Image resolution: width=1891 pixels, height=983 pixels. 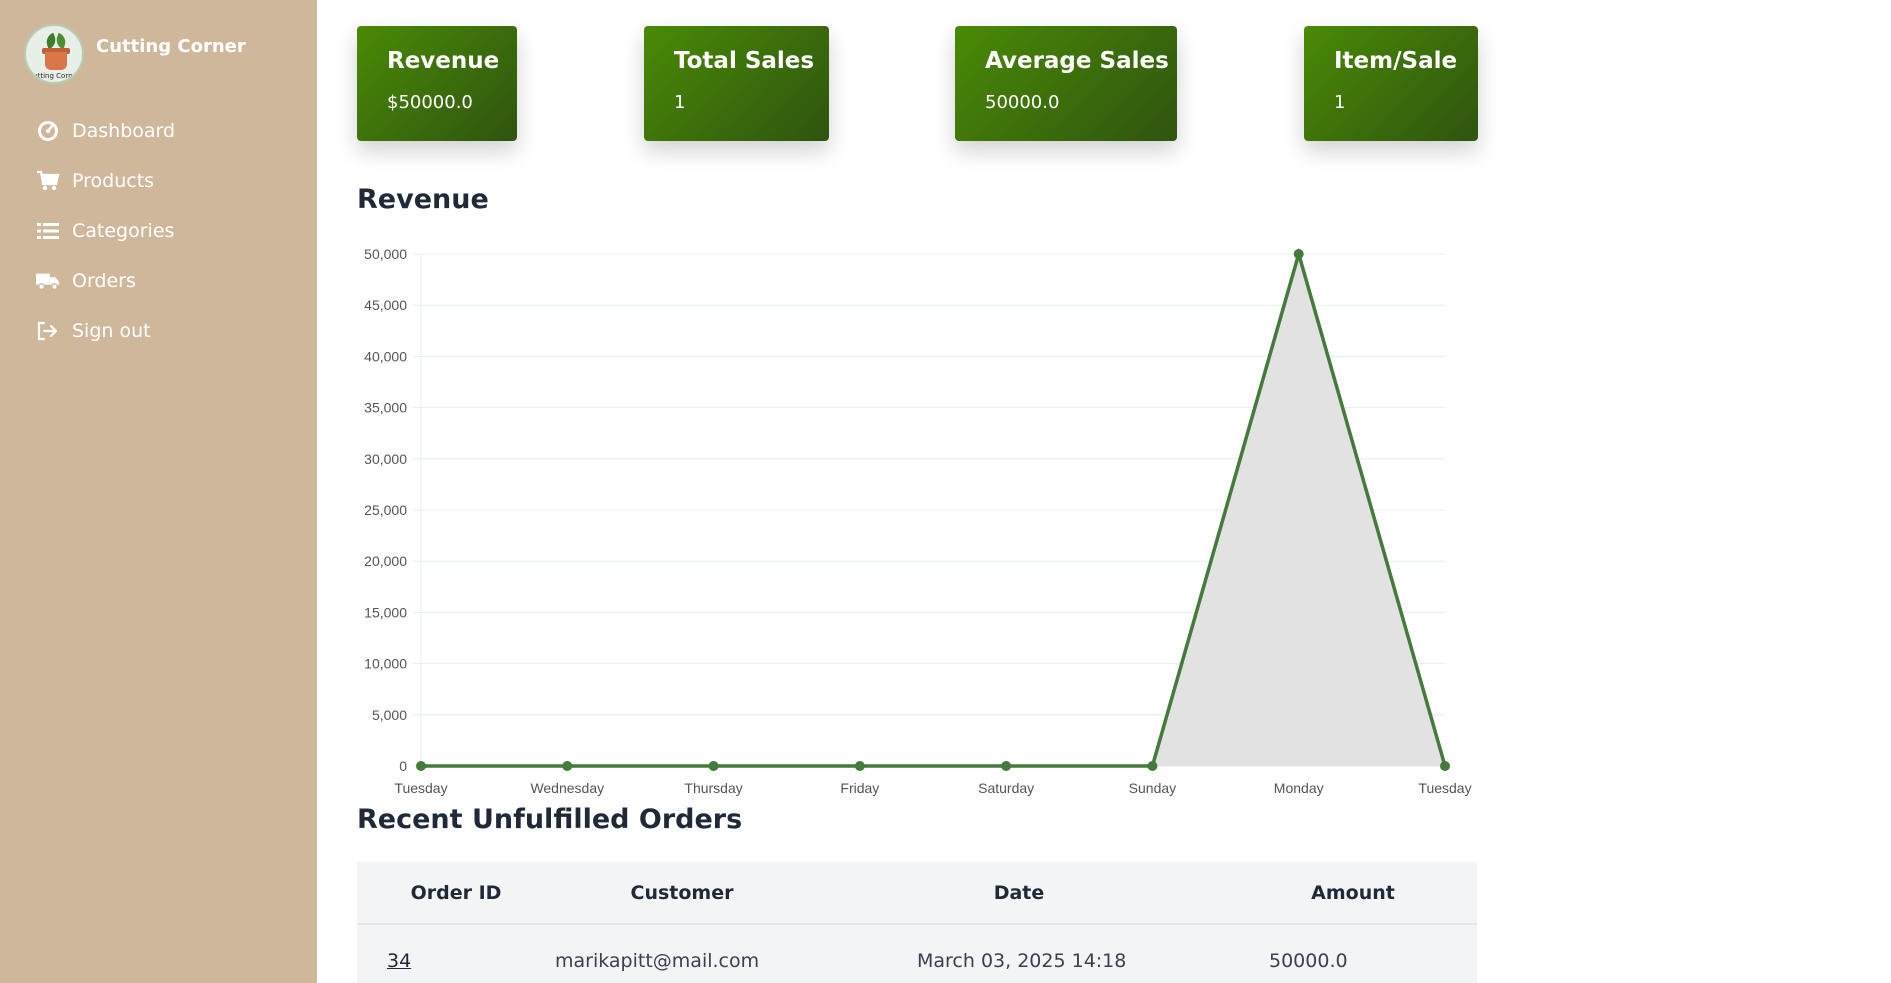 What do you see at coordinates (113, 181) in the screenshot?
I see `sidebar-item-label: Products` at bounding box center [113, 181].